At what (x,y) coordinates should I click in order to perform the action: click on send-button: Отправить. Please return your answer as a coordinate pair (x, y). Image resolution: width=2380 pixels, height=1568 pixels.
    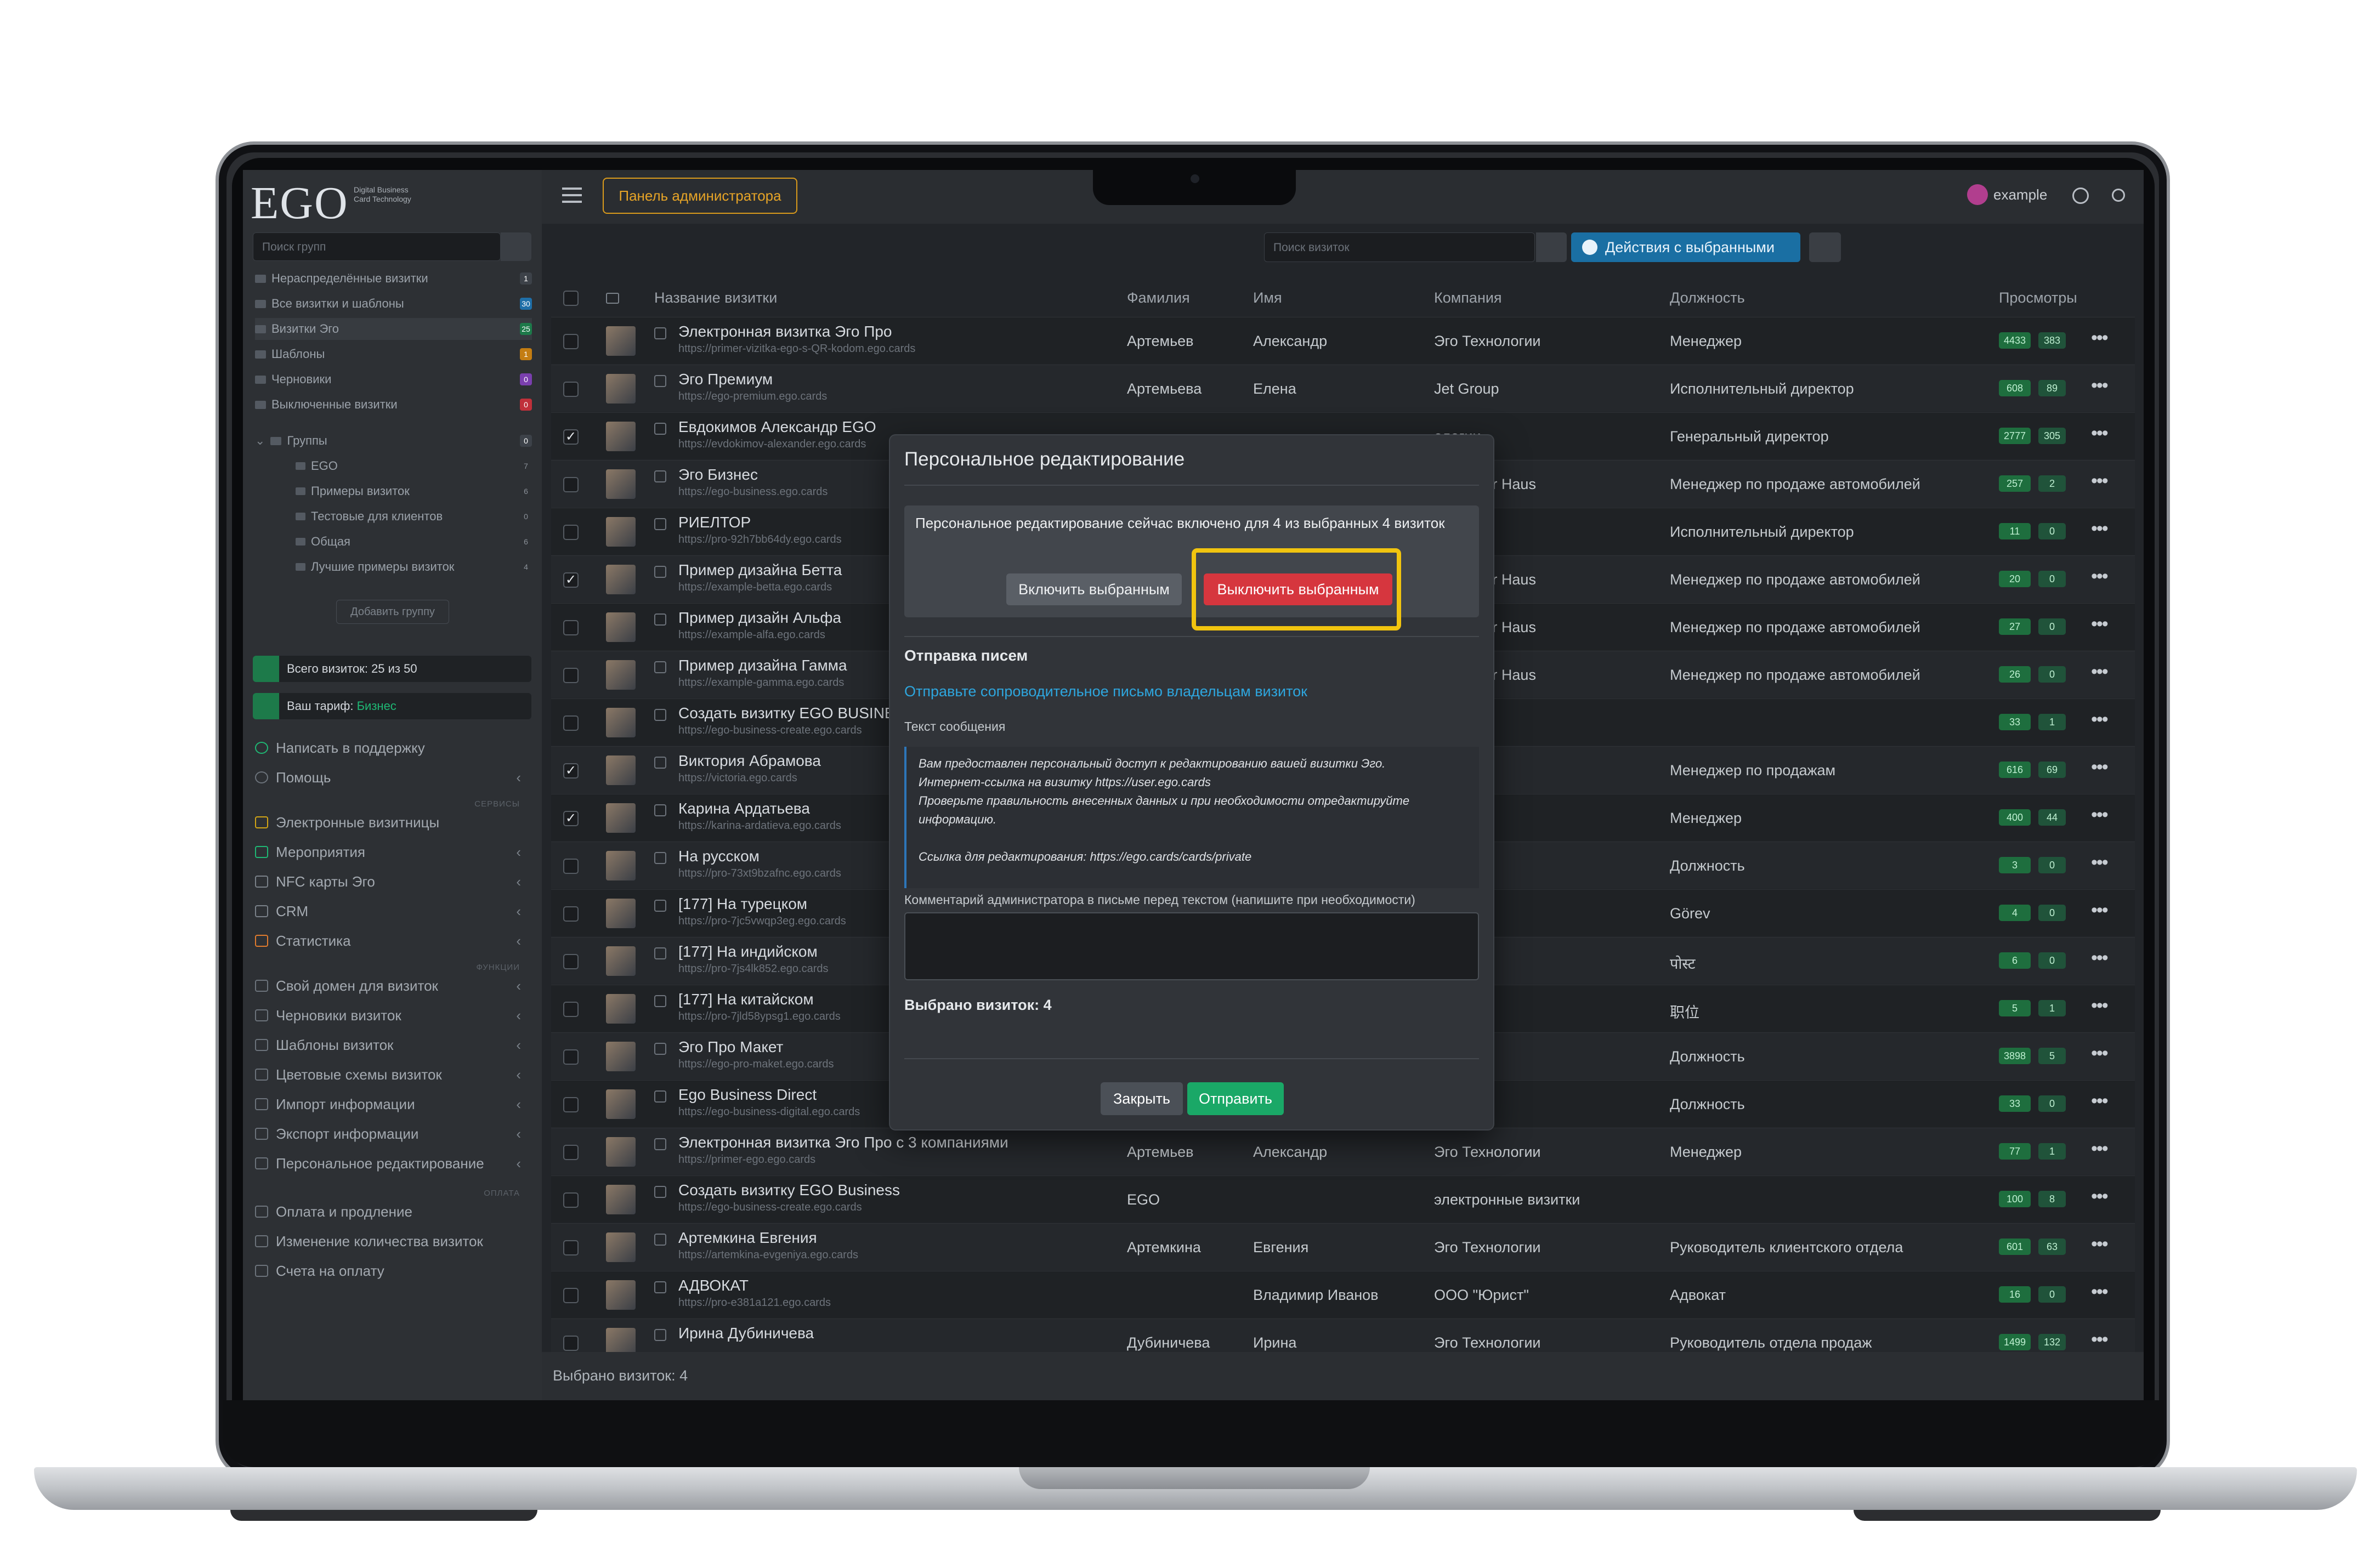
    Looking at the image, I should click on (1235, 1098).